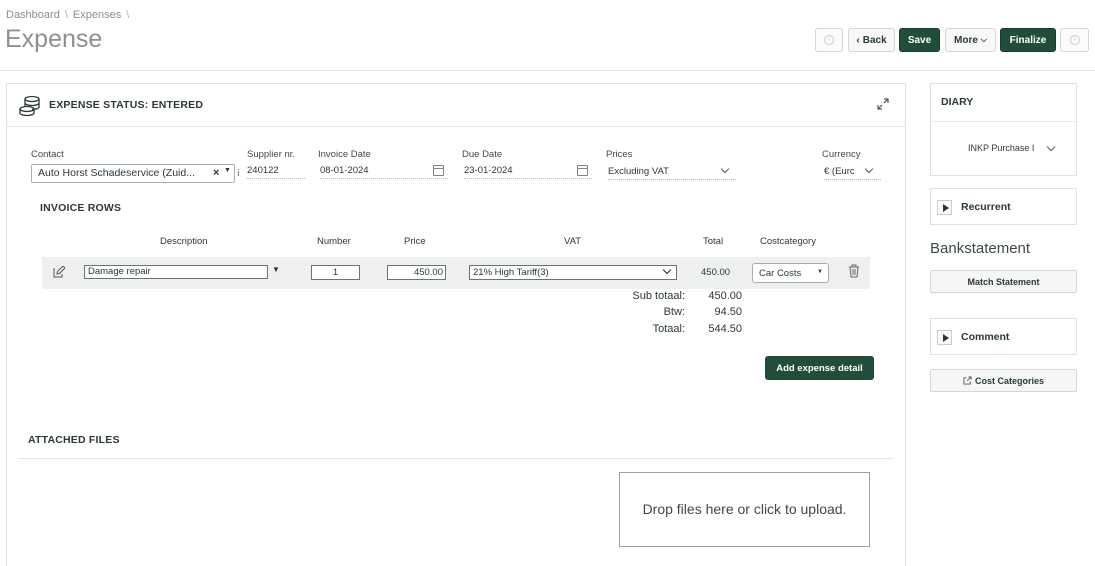 This screenshot has width=1095, height=566. Describe the element at coordinates (788, 241) in the screenshot. I see `column-header-costcategory: Costcategory` at that location.